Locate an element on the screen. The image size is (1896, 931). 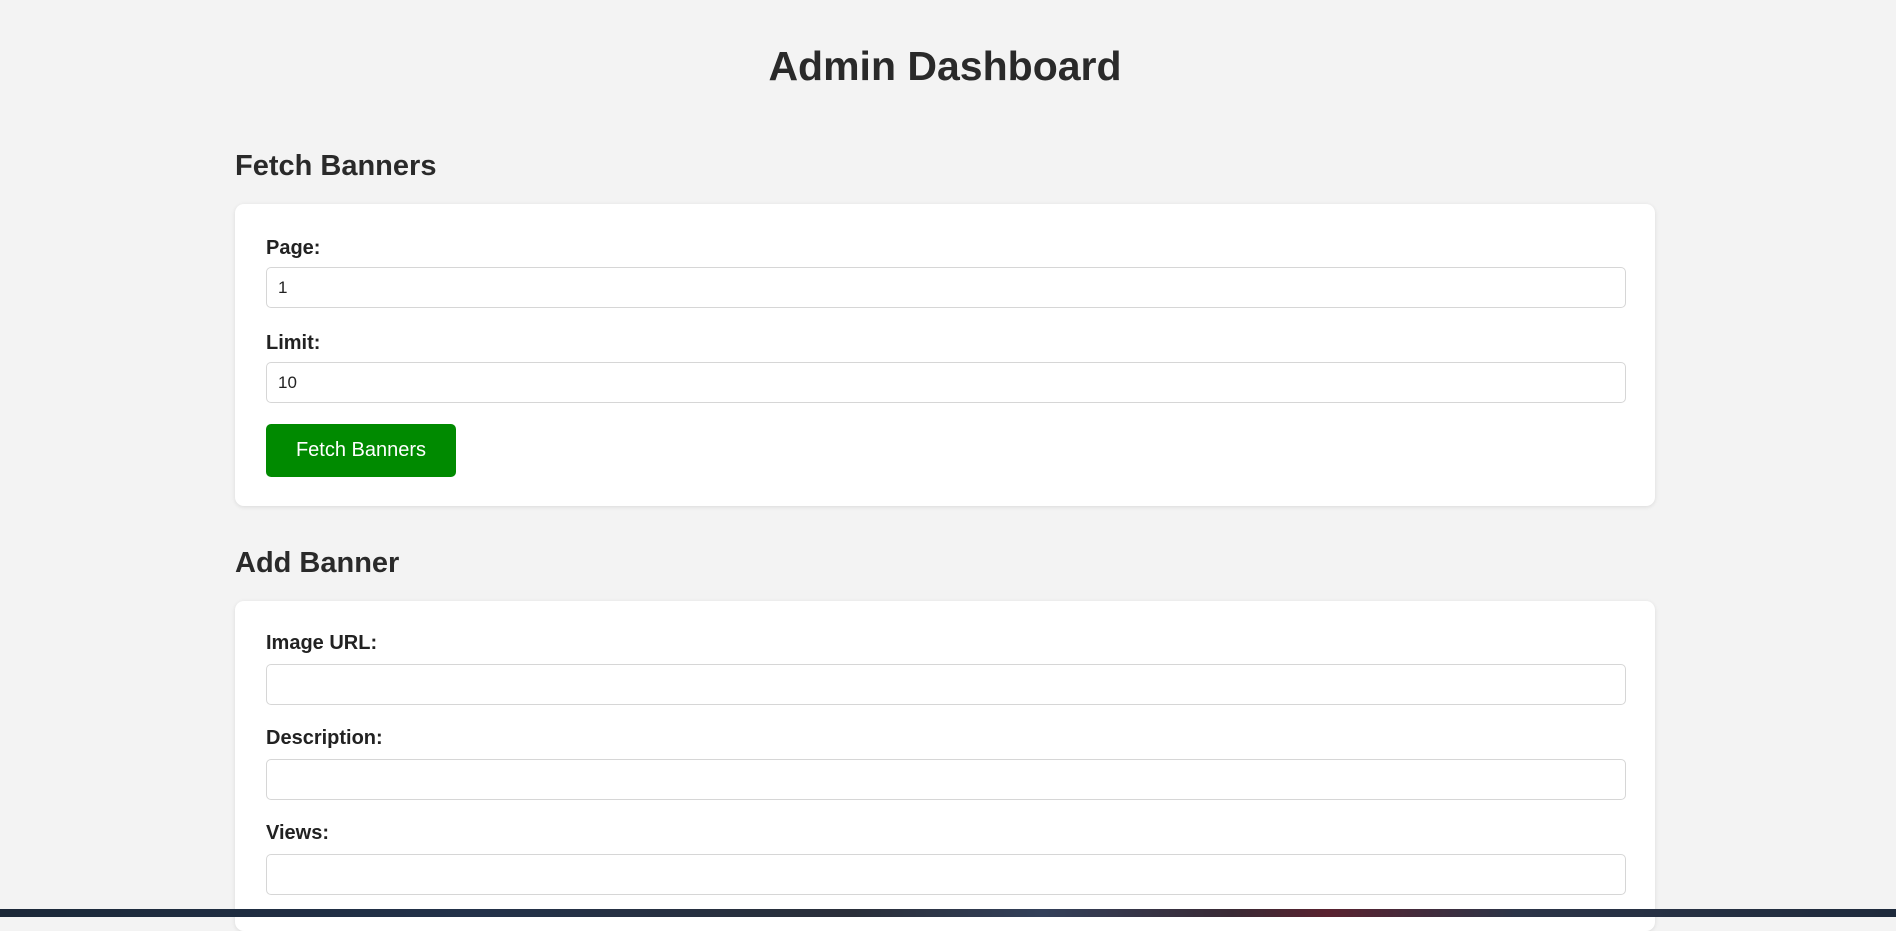
page-input is located at coordinates (946, 287).